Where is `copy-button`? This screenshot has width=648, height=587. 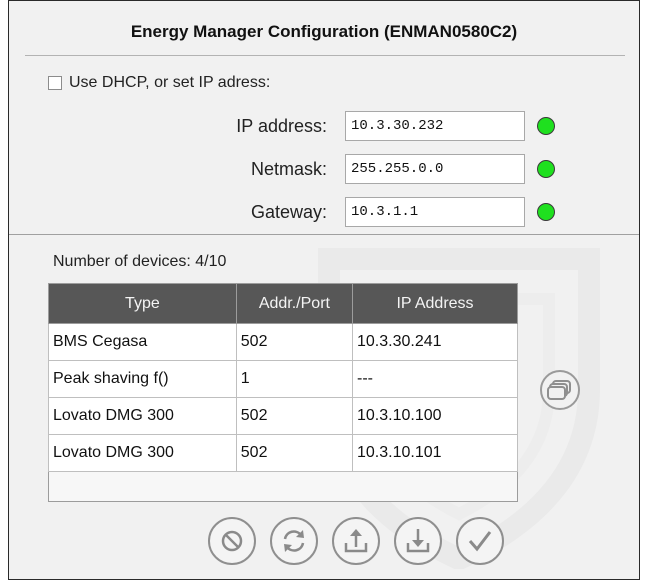 copy-button is located at coordinates (560, 390).